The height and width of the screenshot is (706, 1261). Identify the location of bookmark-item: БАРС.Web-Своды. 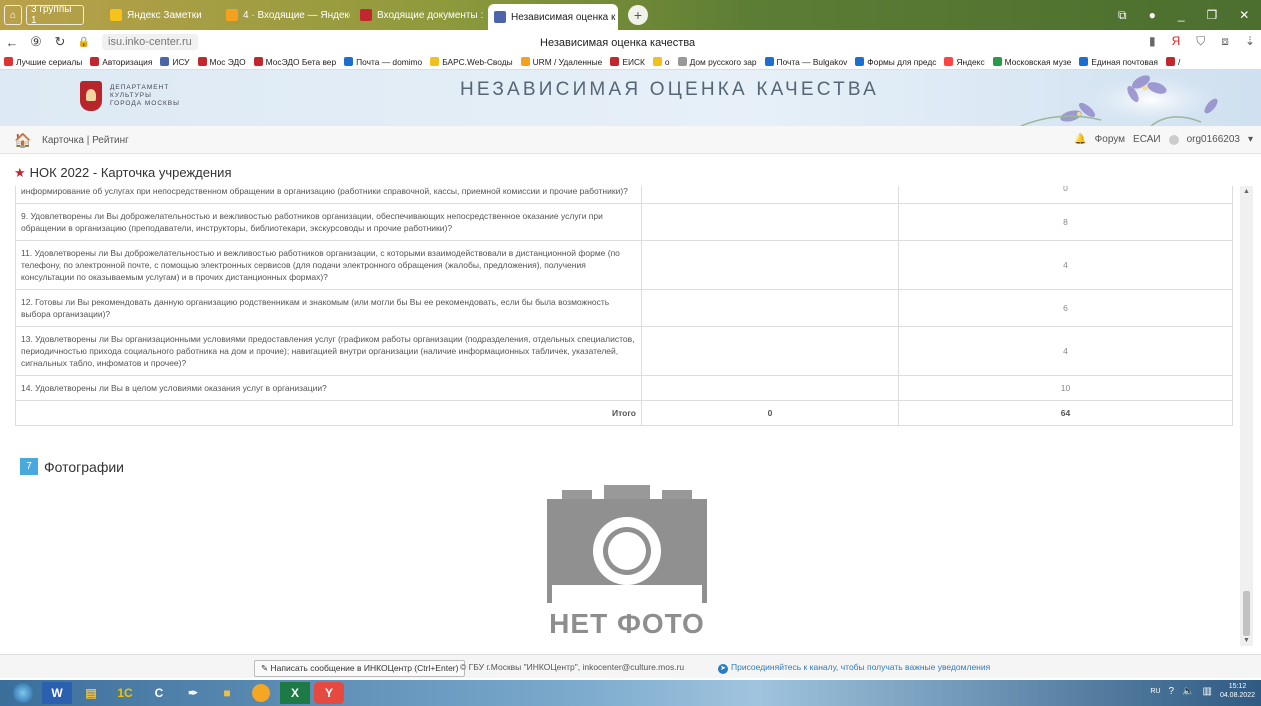
(471, 62).